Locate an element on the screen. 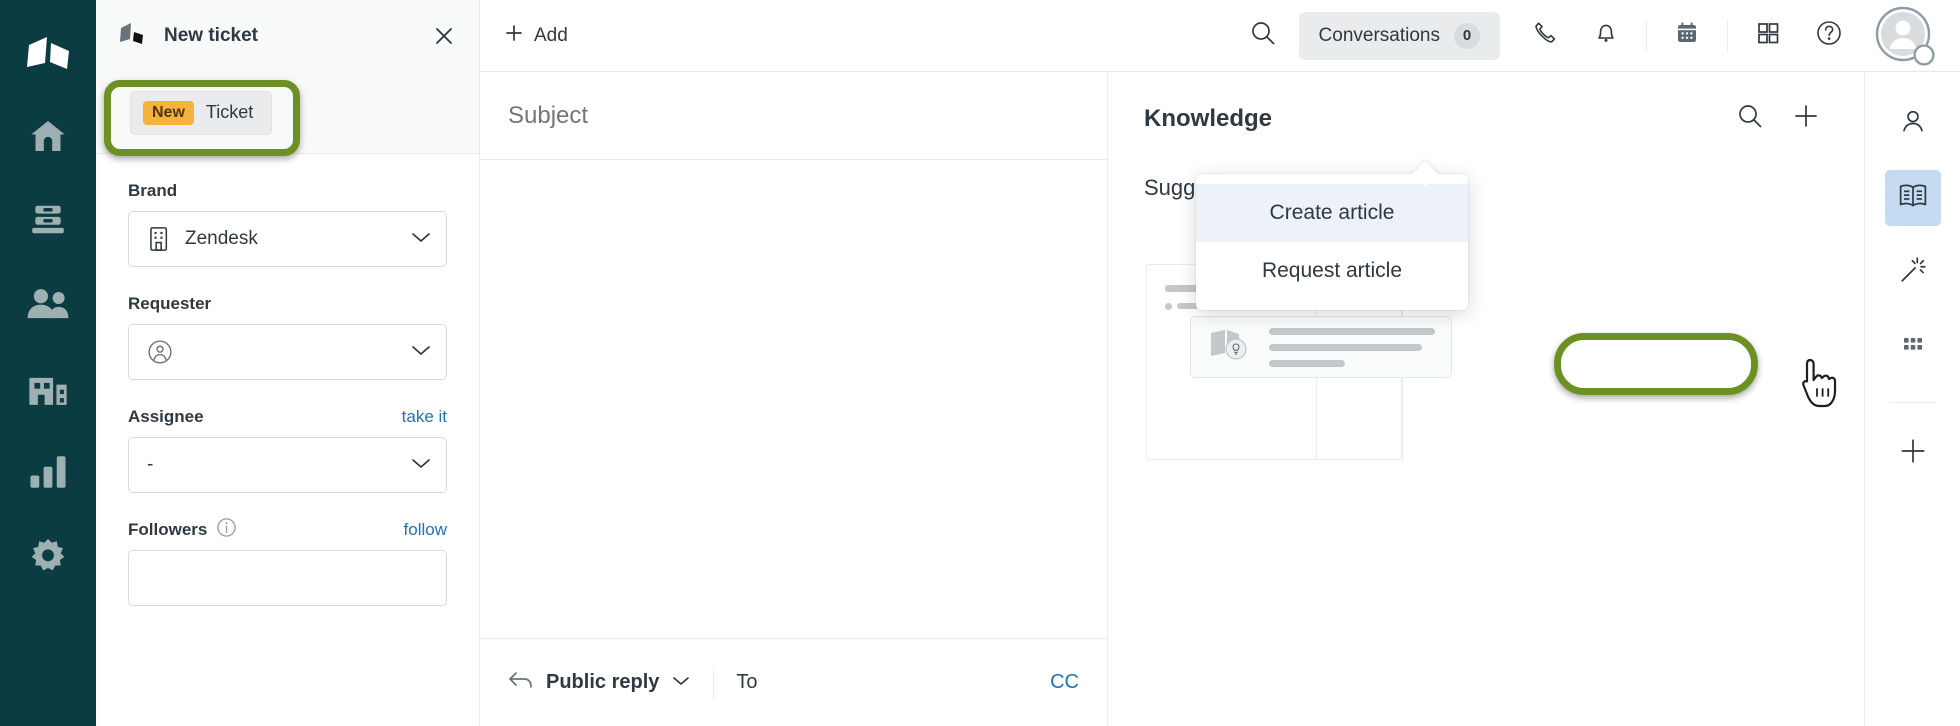 This screenshot has height=726, width=1960. field-brand: Brand Zendesk is located at coordinates (287, 223).